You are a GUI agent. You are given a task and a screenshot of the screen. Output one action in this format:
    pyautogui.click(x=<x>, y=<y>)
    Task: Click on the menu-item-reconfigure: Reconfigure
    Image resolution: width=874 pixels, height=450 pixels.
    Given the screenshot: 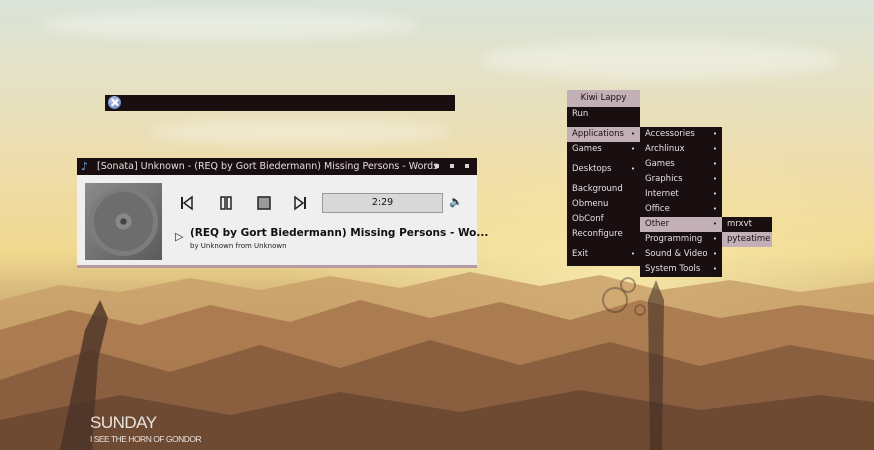 What is the action you would take?
    pyautogui.click(x=603, y=234)
    